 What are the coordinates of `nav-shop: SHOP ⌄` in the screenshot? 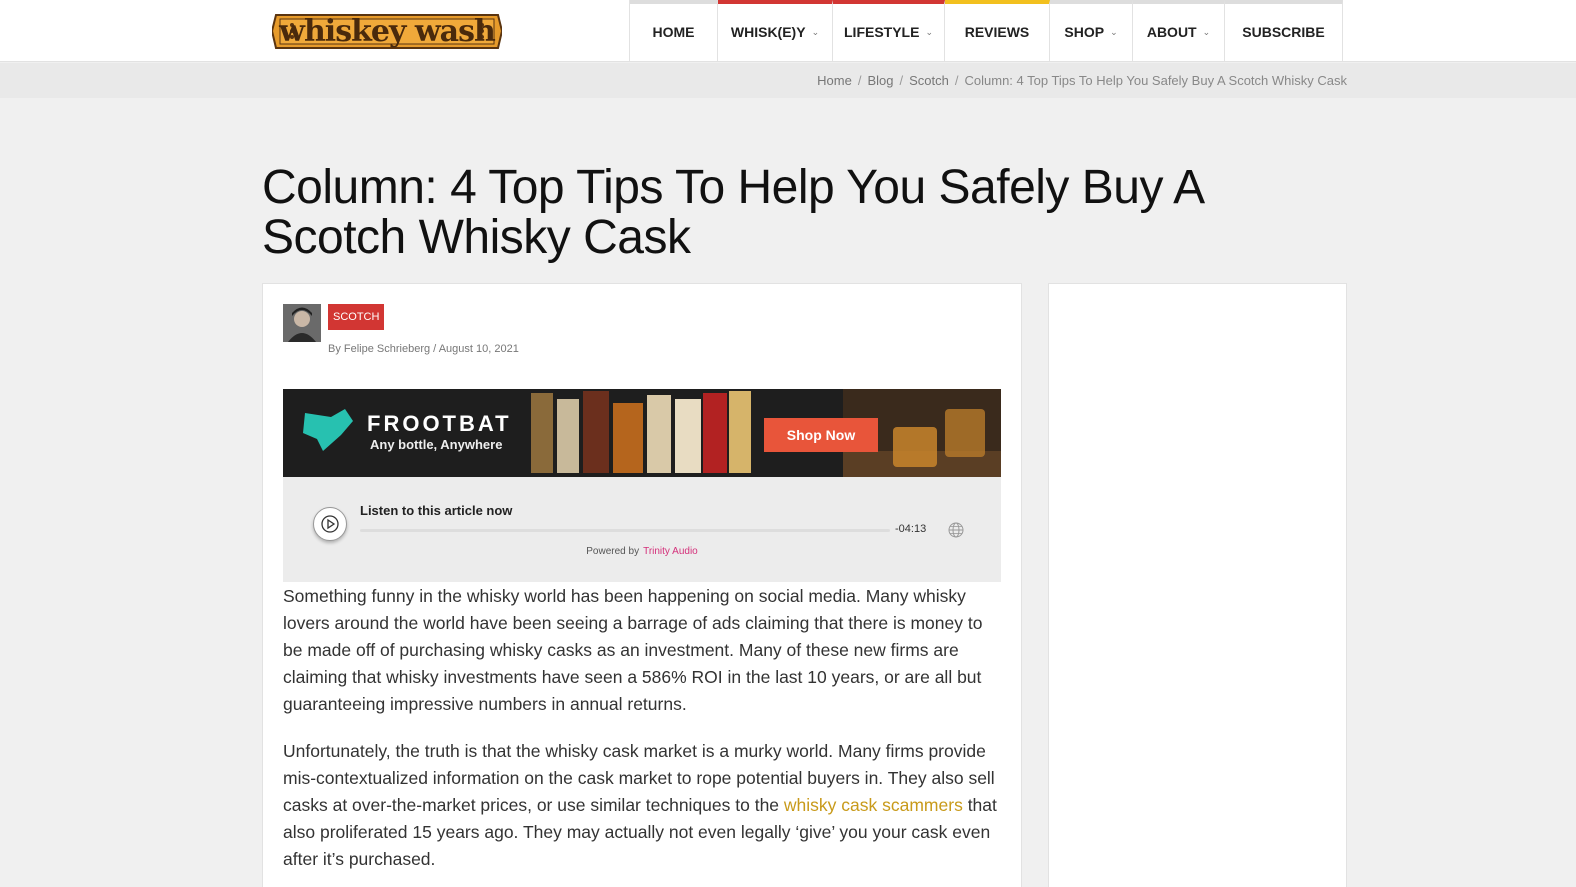 It's located at (1091, 31).